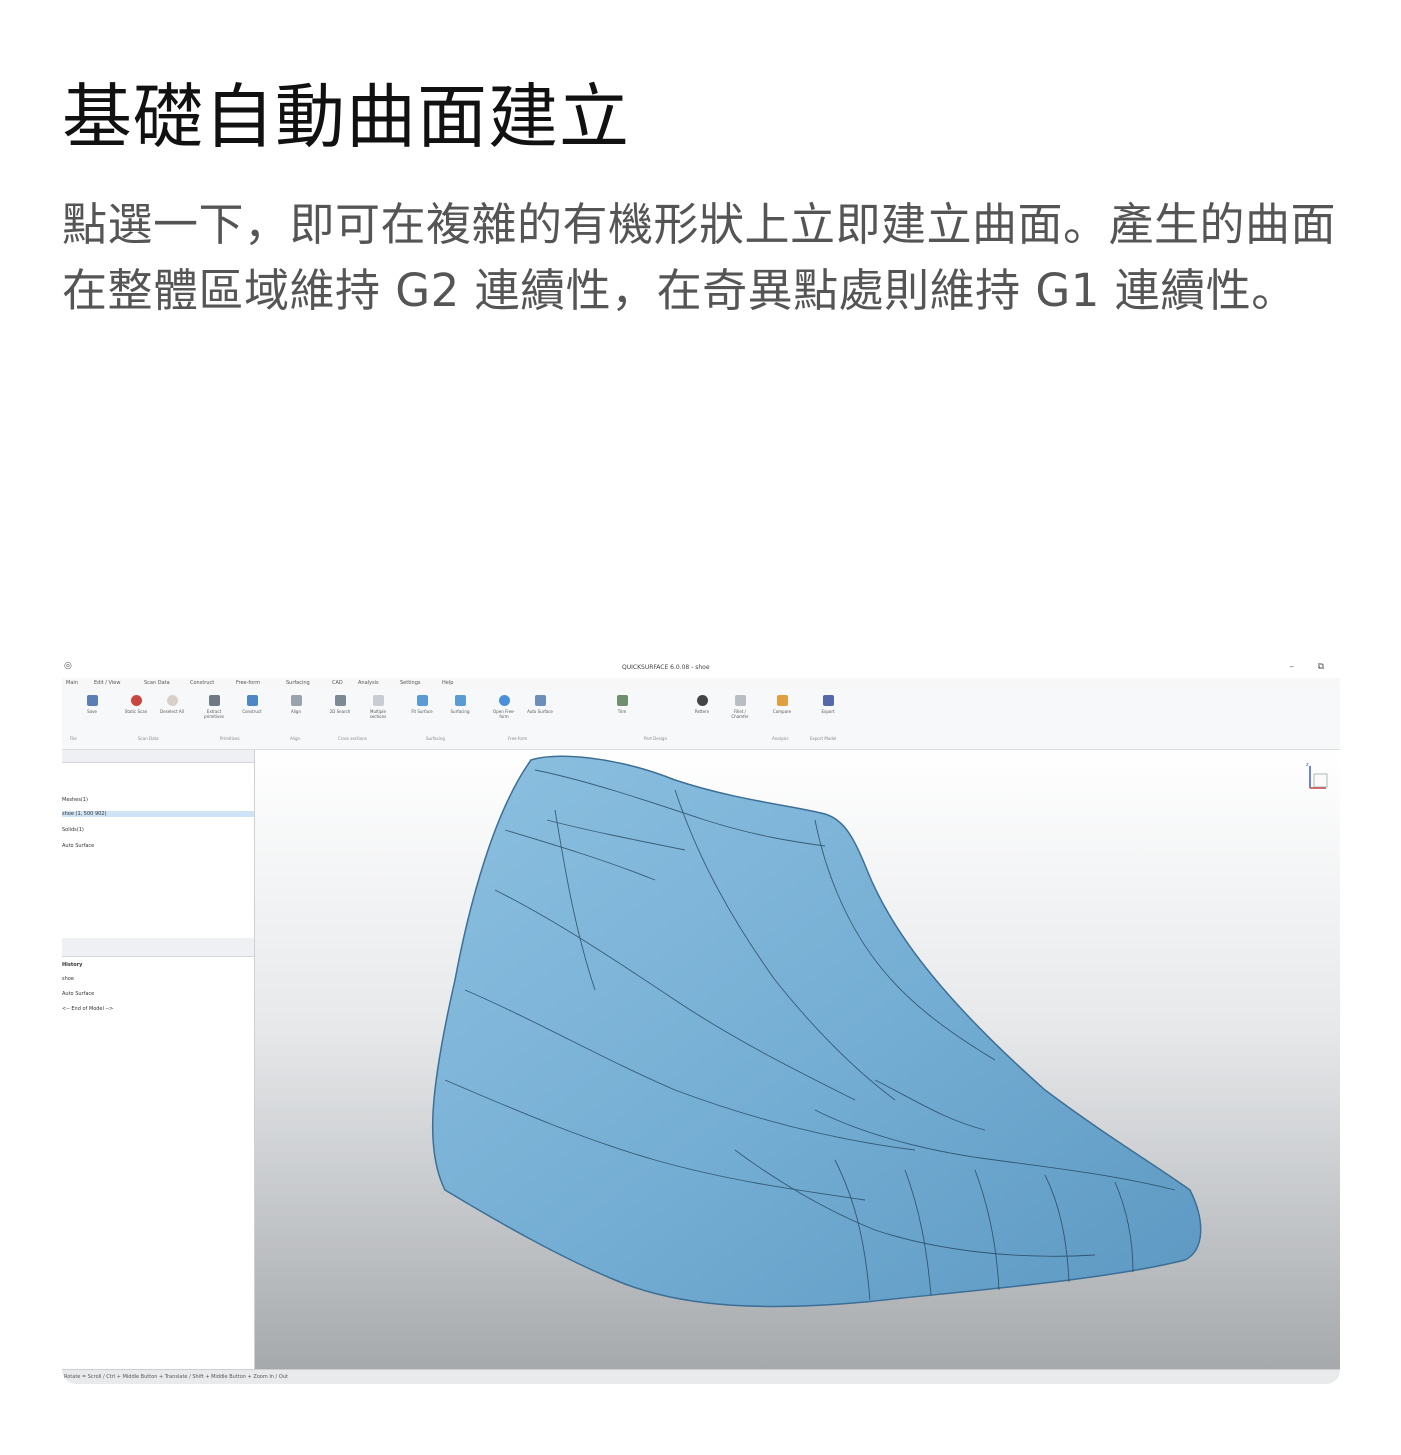  What do you see at coordinates (410, 683) in the screenshot?
I see `menu-settings: Settings` at bounding box center [410, 683].